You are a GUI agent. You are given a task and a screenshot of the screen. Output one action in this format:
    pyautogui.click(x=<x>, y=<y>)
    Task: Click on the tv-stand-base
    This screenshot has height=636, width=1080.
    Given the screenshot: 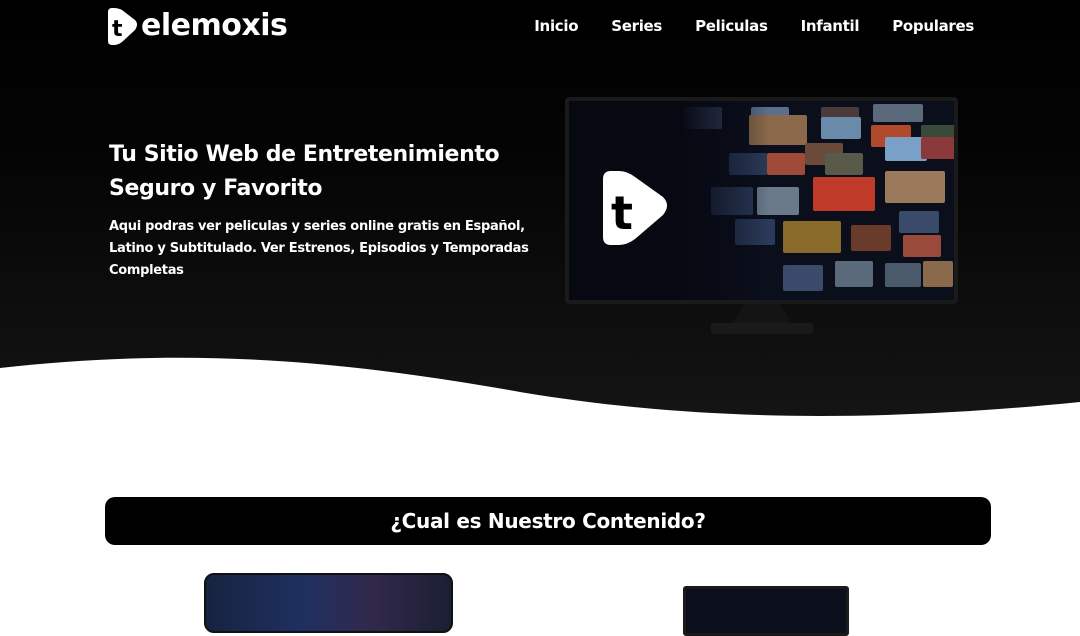 What is the action you would take?
    pyautogui.click(x=762, y=328)
    